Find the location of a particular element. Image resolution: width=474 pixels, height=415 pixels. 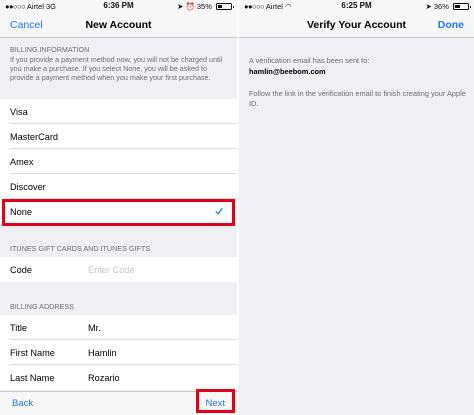

navigation-bar: Cancel New Account is located at coordinates (118, 25).